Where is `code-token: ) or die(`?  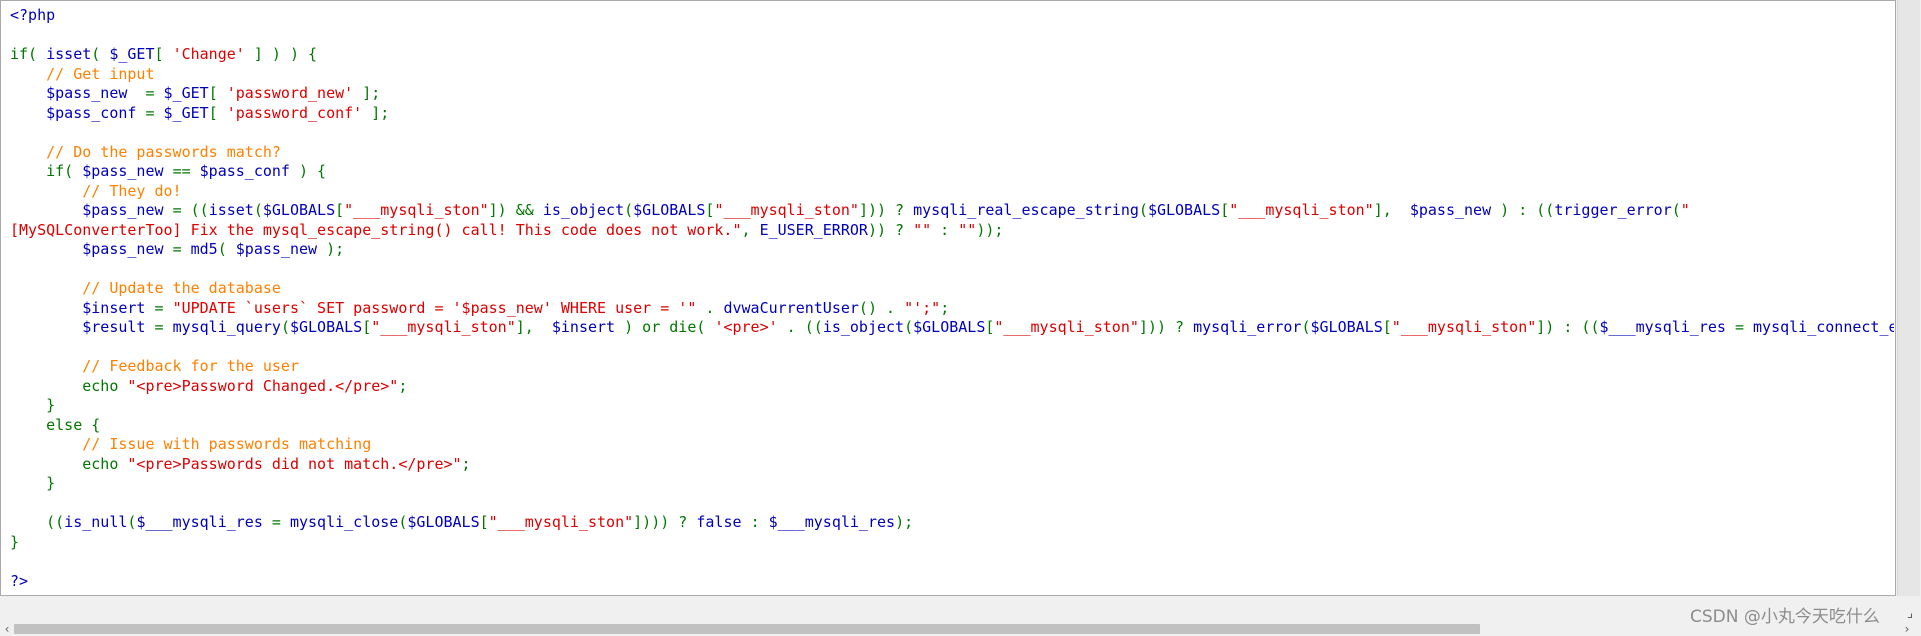
code-token: ) or die( is located at coordinates (669, 327).